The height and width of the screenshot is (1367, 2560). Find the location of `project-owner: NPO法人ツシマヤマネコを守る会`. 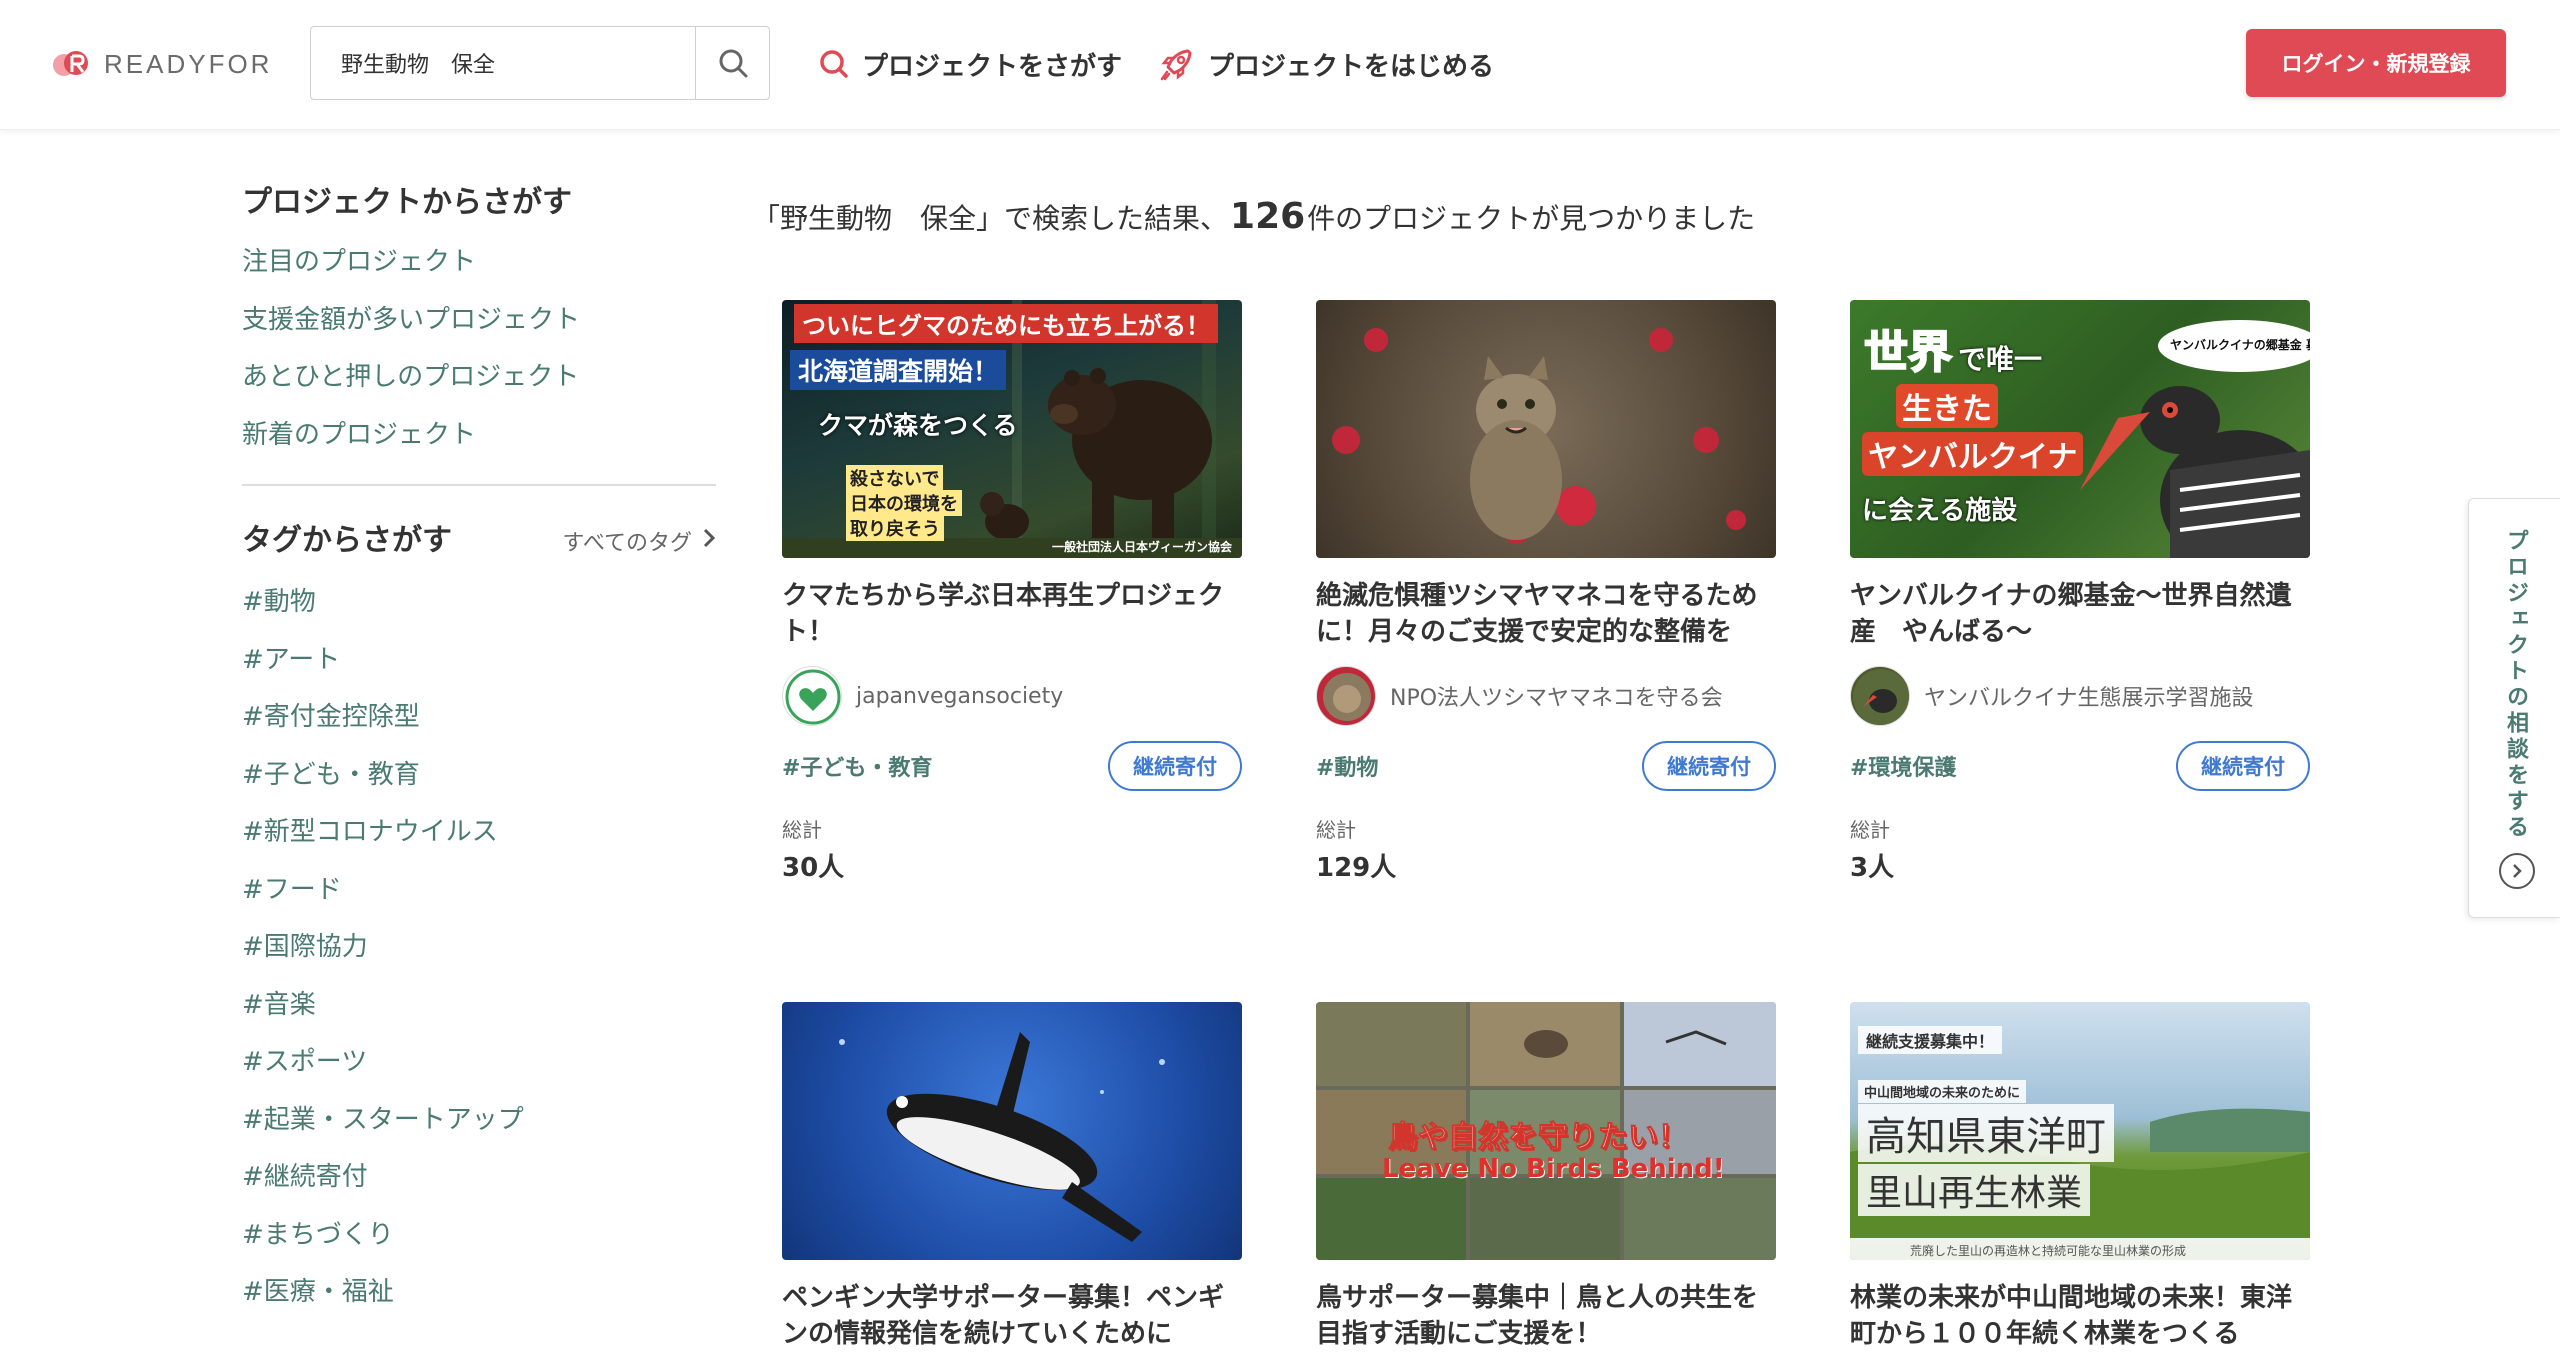

project-owner: NPO法人ツシマヤマネコを守る会 is located at coordinates (1546, 696).